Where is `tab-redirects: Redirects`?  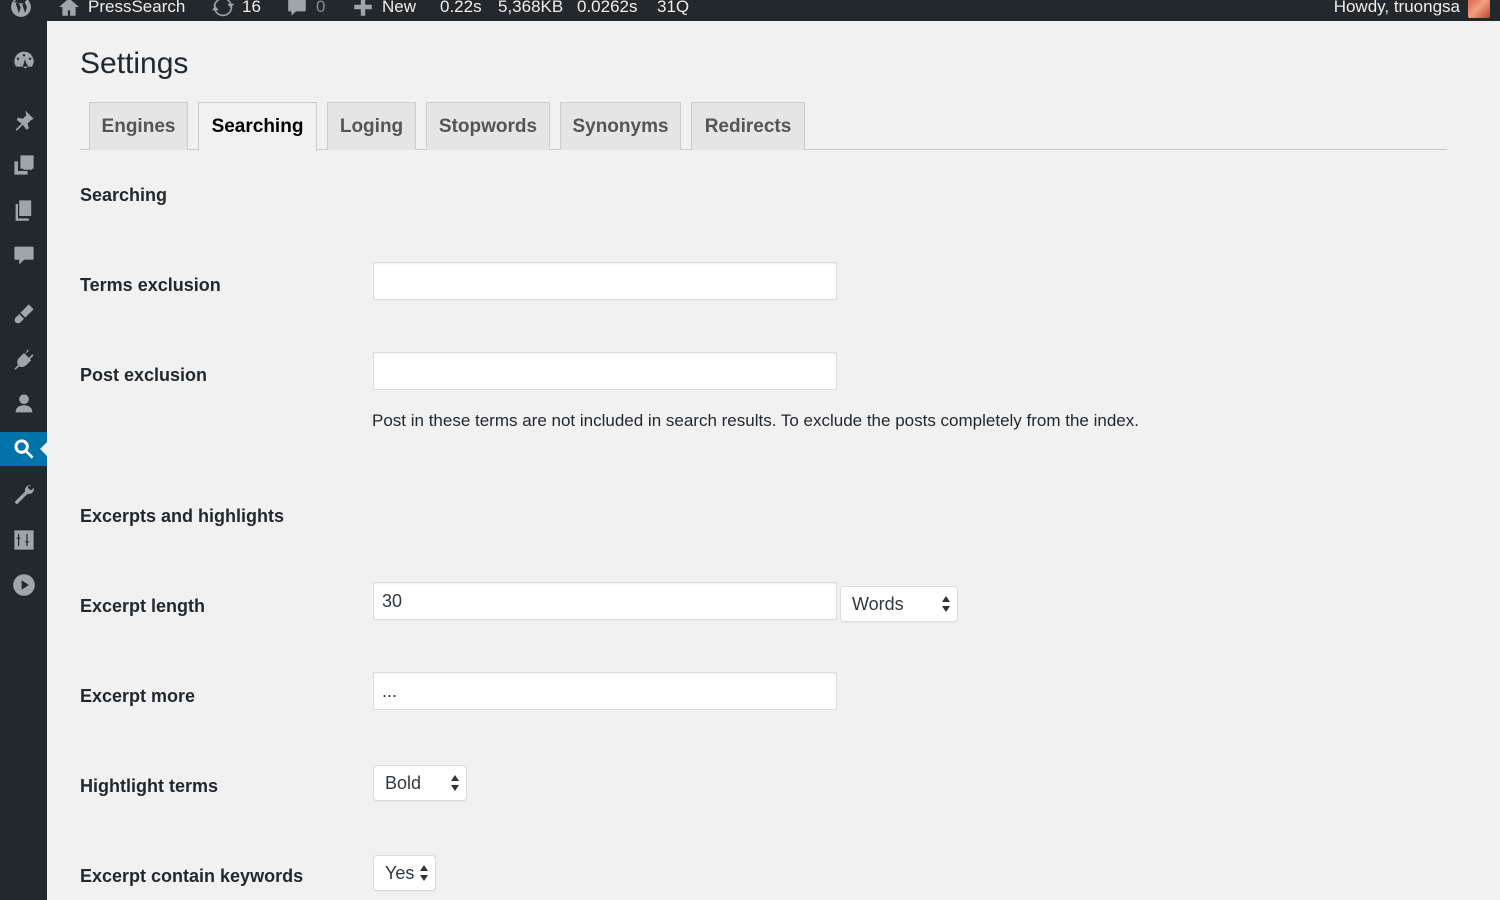
tab-redirects: Redirects is located at coordinates (748, 126).